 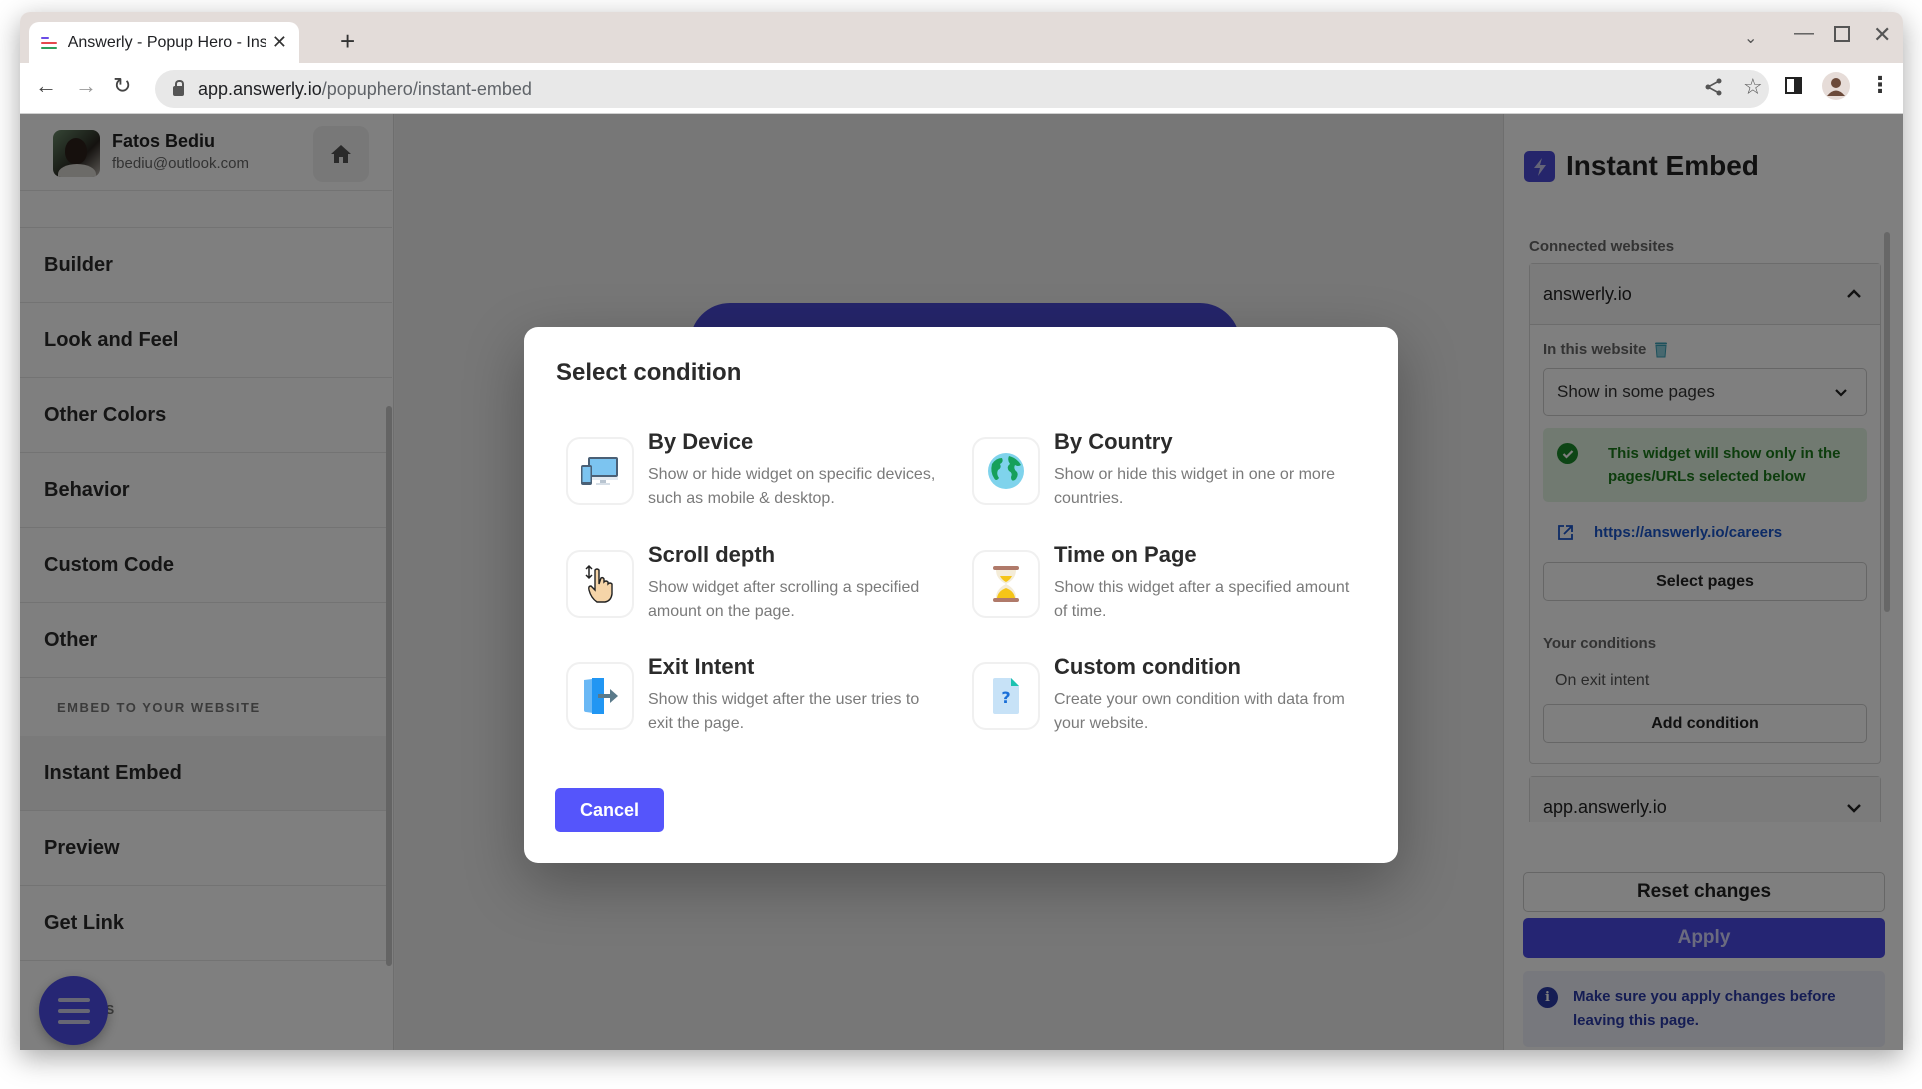 I want to click on exit-door-icon, so click(x=600, y=696).